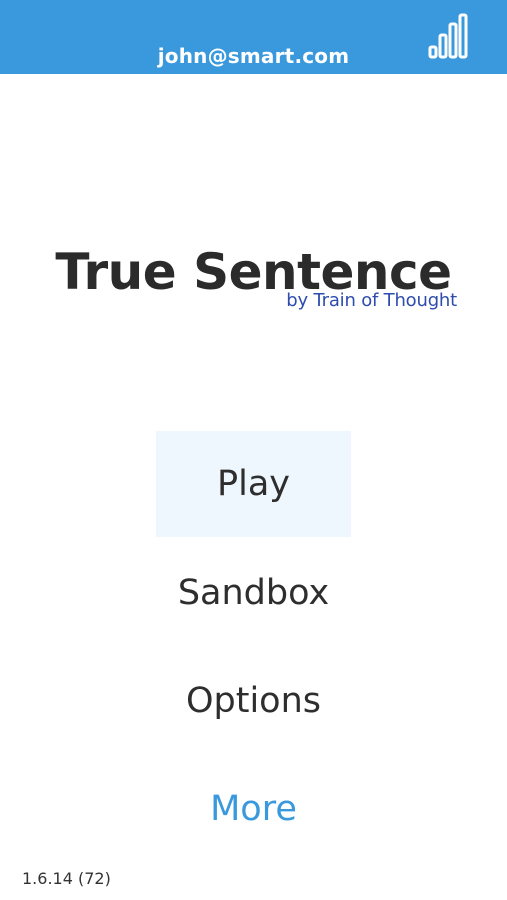  I want to click on play-button: Play, so click(253, 484).